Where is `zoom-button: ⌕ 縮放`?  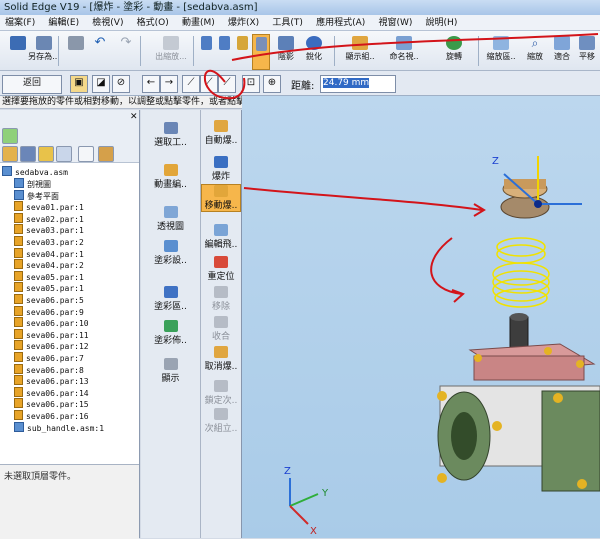
zoom-button: ⌕ 縮放 is located at coordinates (535, 51).